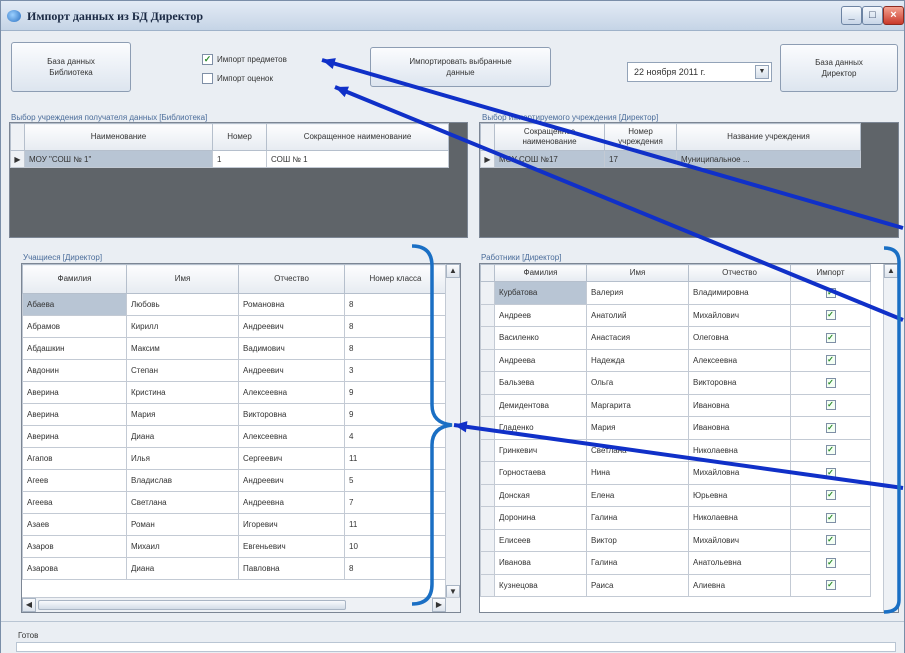 Image resolution: width=905 pixels, height=653 pixels. What do you see at coordinates (739, 315) in the screenshot?
I see `table-cell: Михайлович` at bounding box center [739, 315].